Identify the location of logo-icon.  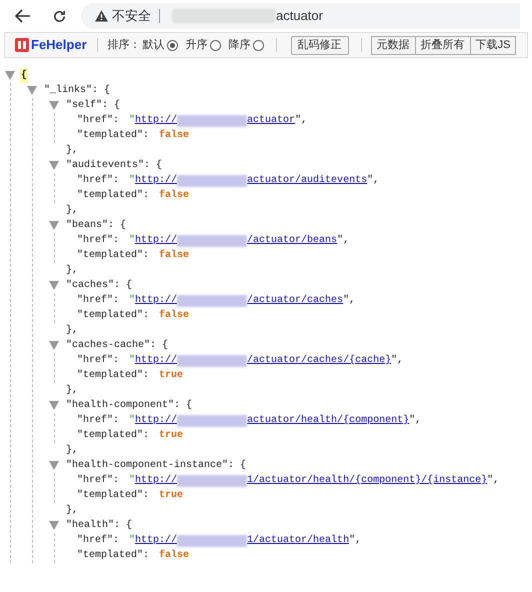
(22, 45).